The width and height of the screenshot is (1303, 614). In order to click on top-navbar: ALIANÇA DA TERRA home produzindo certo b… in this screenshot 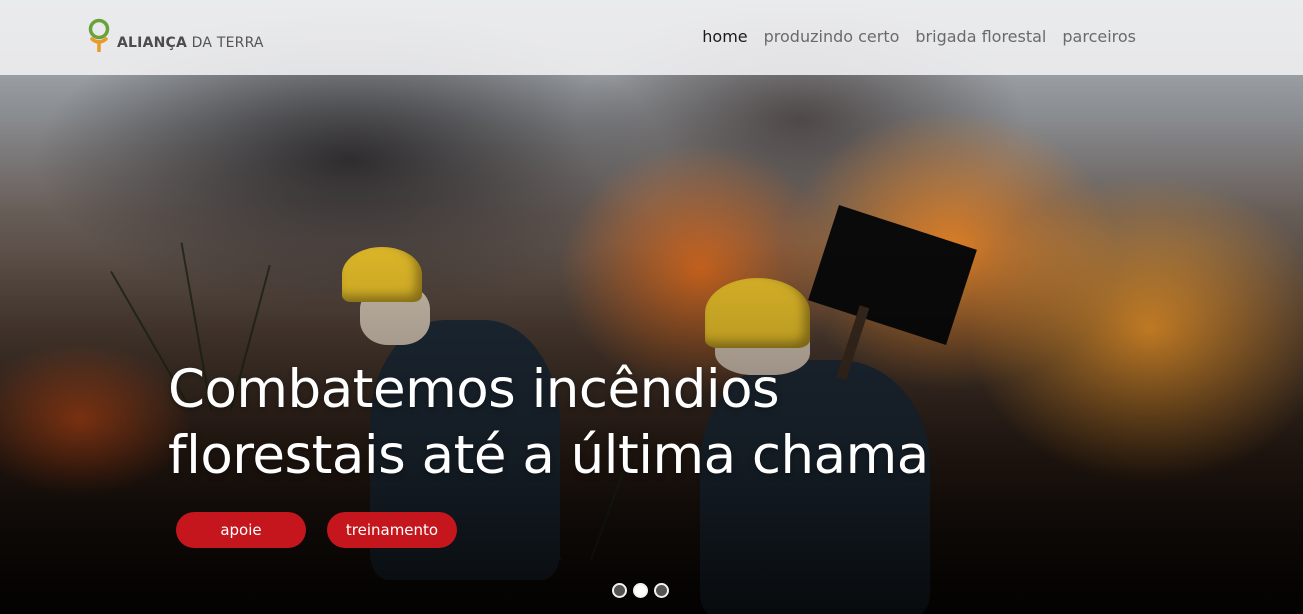, I will do `click(651, 37)`.